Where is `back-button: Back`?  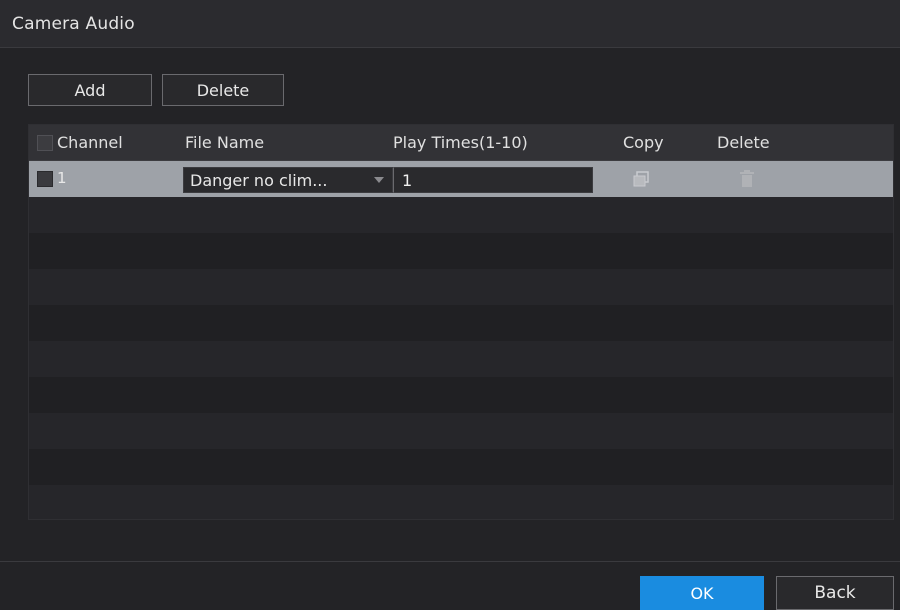 back-button: Back is located at coordinates (835, 593).